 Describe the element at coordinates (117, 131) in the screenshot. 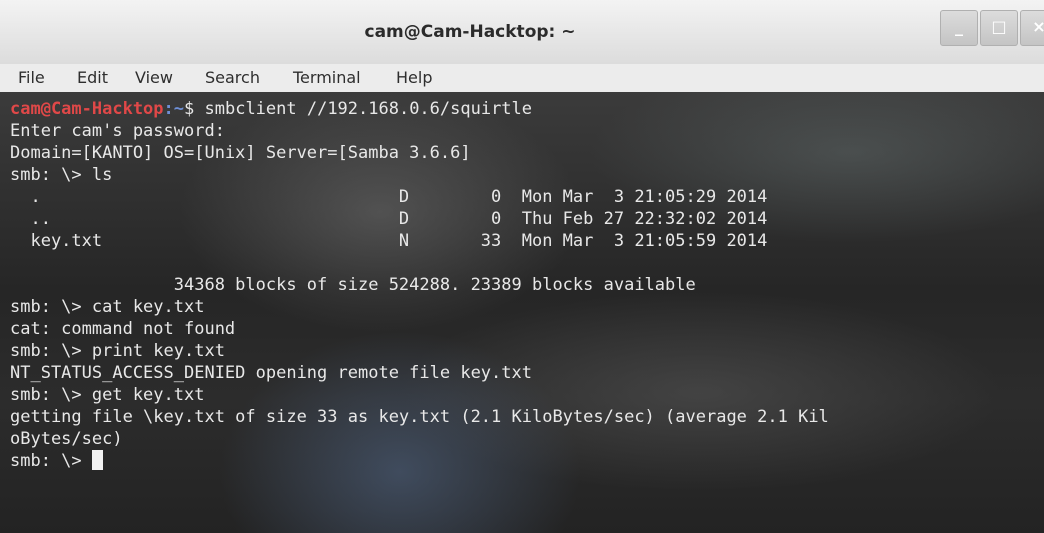

I see `output-line: Enter cam's password:` at that location.